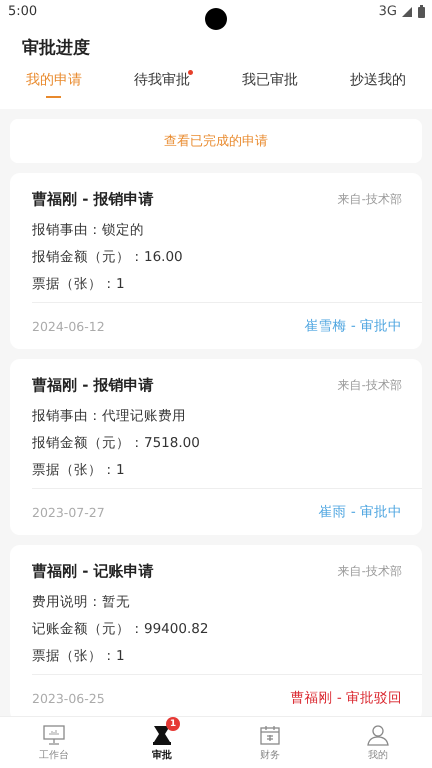 This screenshot has height=768, width=432. What do you see at coordinates (162, 85) in the screenshot?
I see `tab: 待我审批` at bounding box center [162, 85].